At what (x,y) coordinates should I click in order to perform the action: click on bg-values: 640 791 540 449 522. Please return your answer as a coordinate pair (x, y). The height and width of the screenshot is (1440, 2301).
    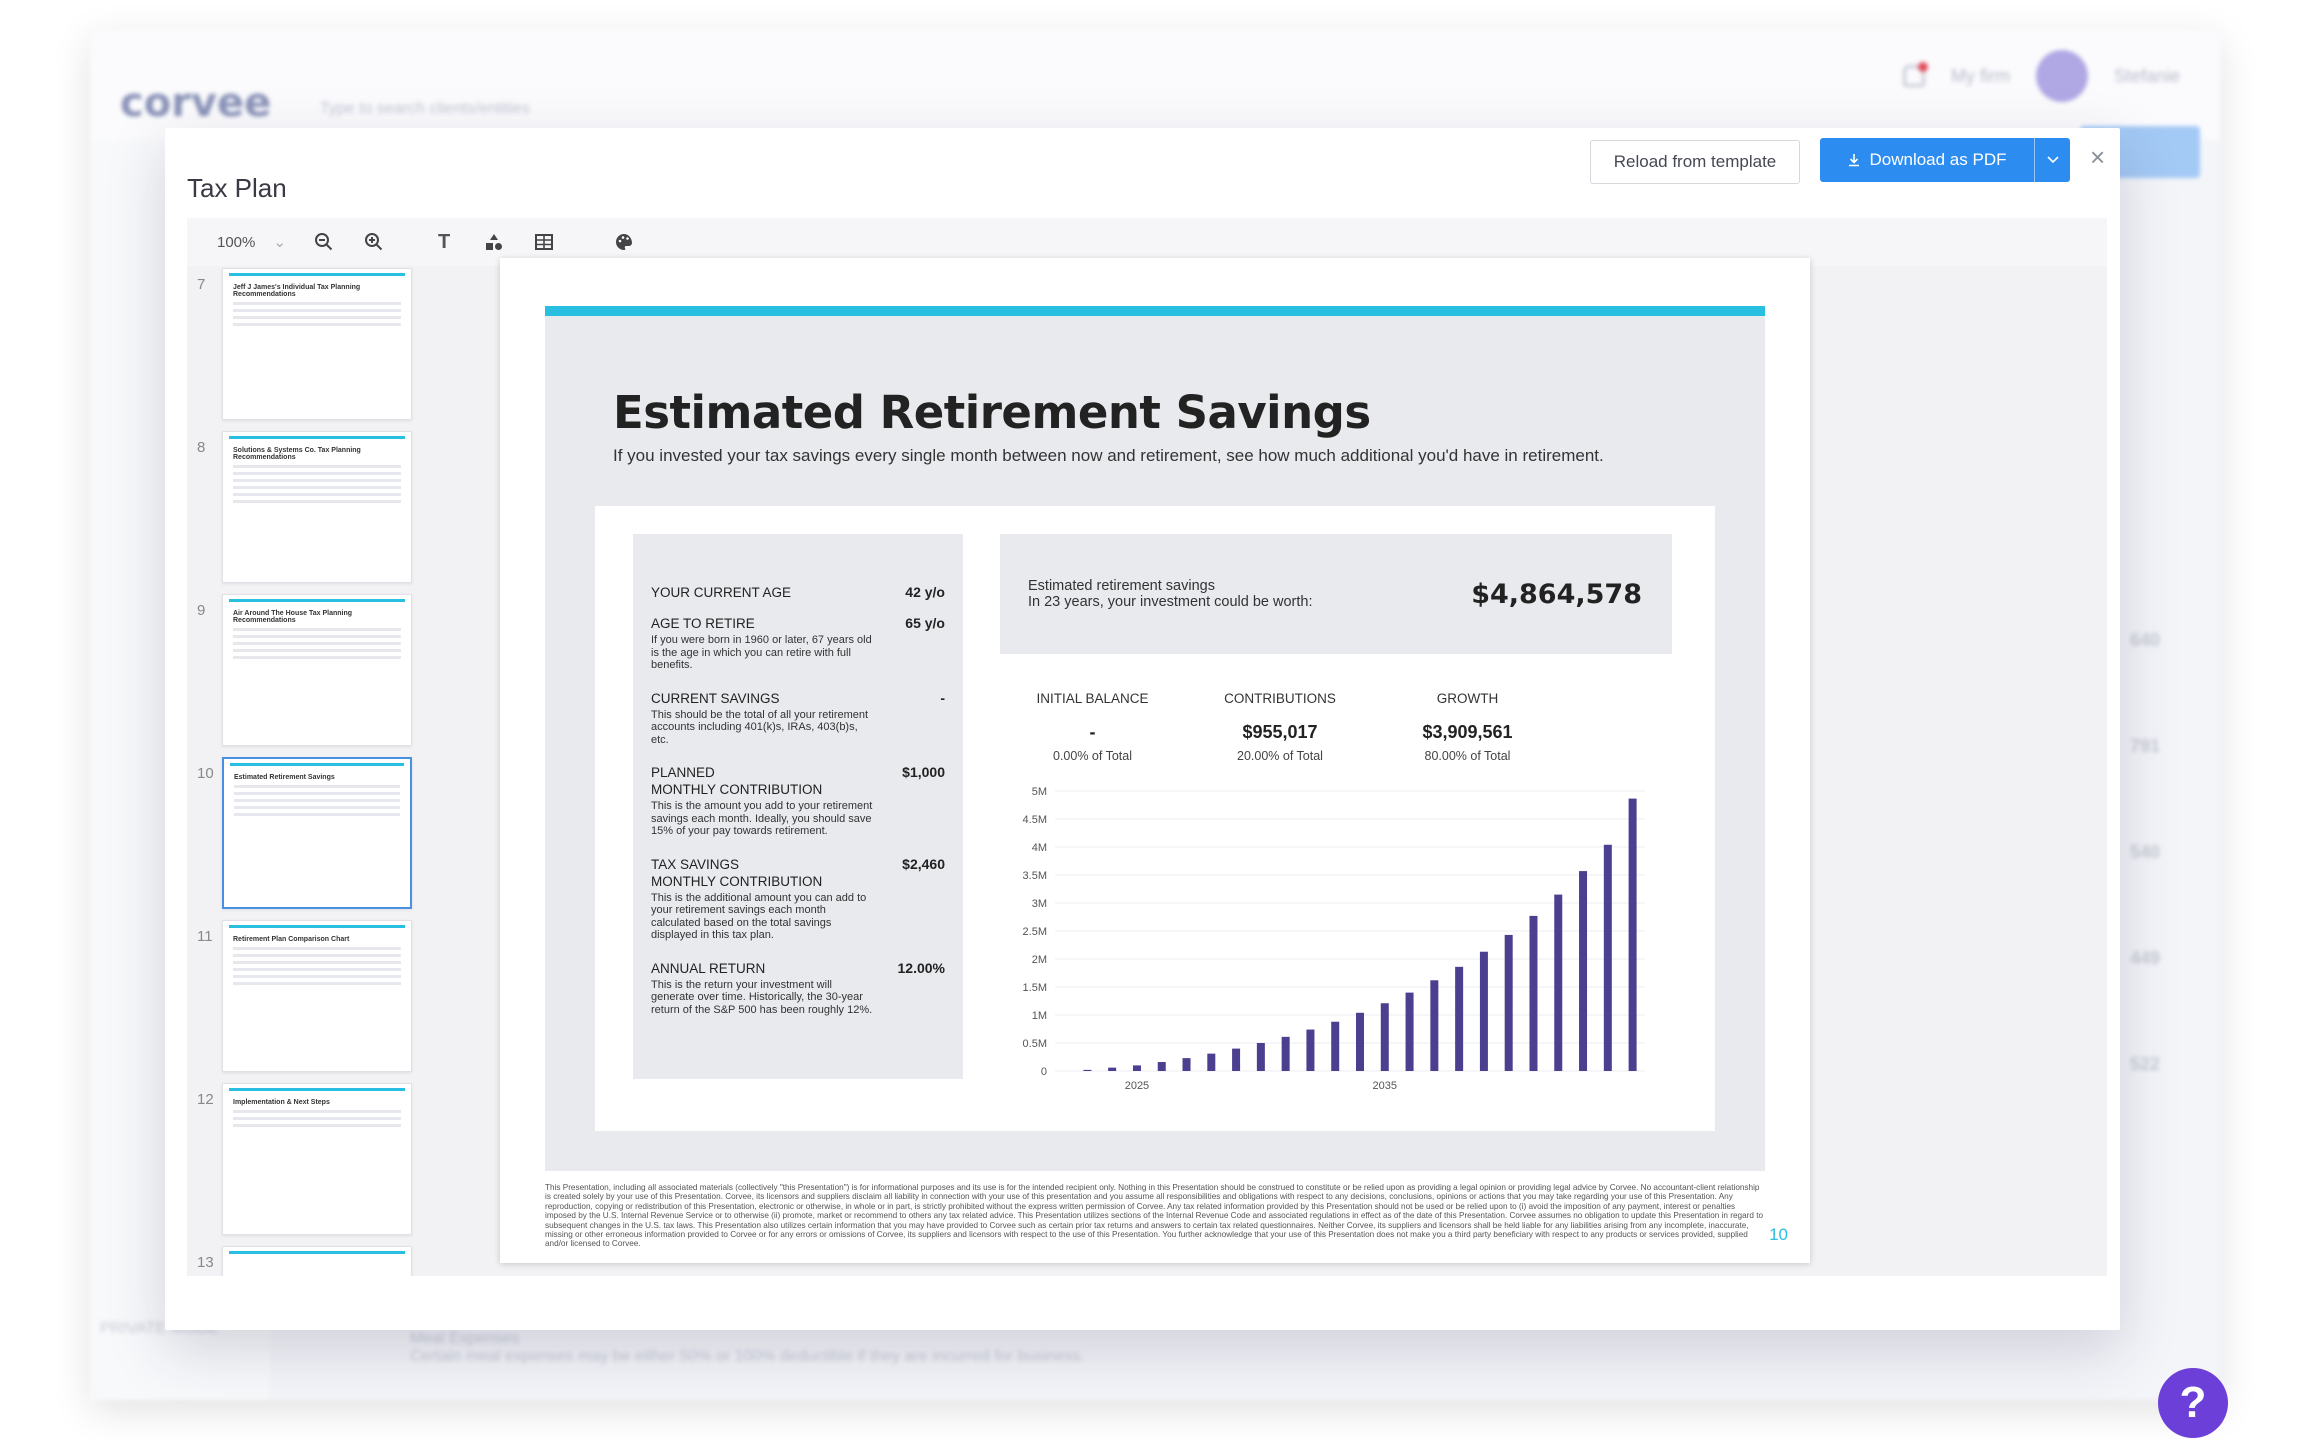
    Looking at the image, I should click on (2145, 852).